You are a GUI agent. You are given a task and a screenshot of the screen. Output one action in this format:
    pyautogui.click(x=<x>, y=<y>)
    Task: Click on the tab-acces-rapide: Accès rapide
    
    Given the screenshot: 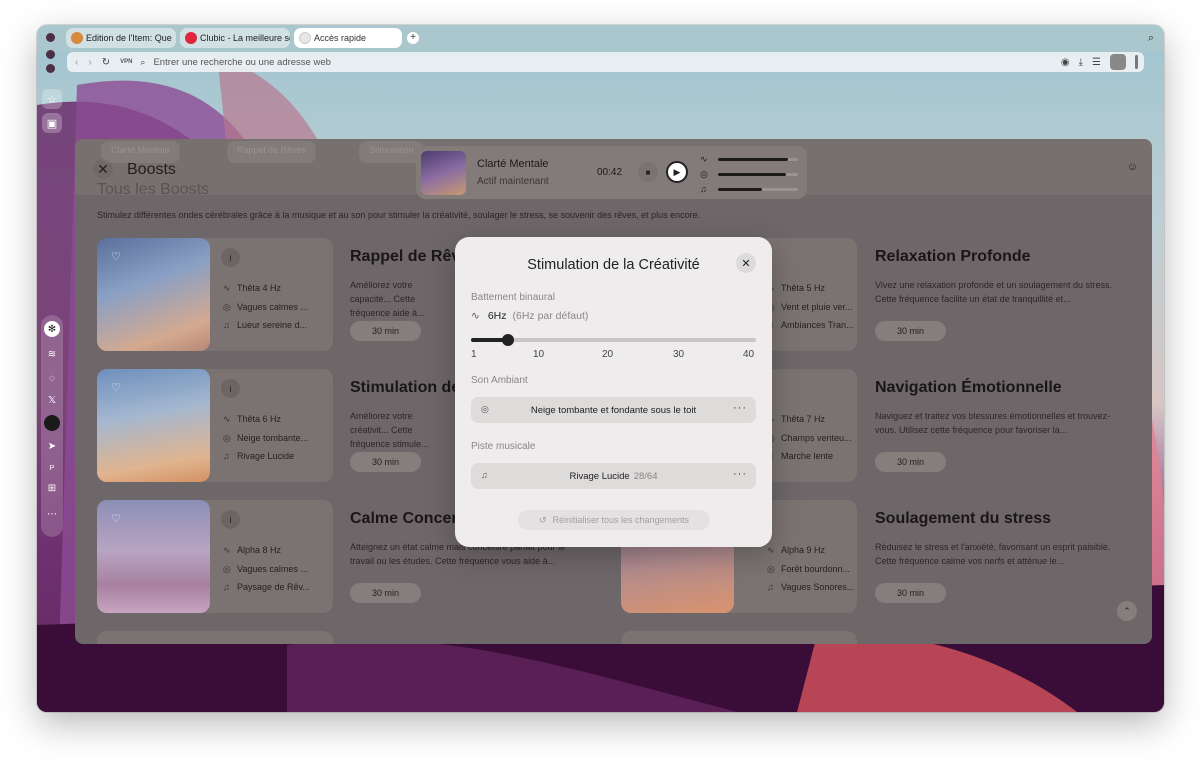 What is the action you would take?
    pyautogui.click(x=348, y=38)
    